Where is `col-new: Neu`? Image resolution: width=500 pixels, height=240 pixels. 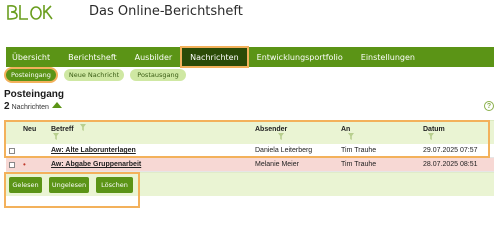 col-new: Neu is located at coordinates (29, 129).